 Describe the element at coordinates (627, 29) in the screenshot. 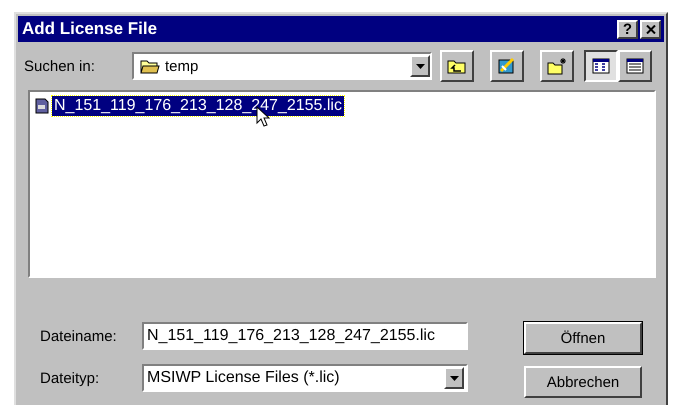

I see `help-button: ?` at that location.